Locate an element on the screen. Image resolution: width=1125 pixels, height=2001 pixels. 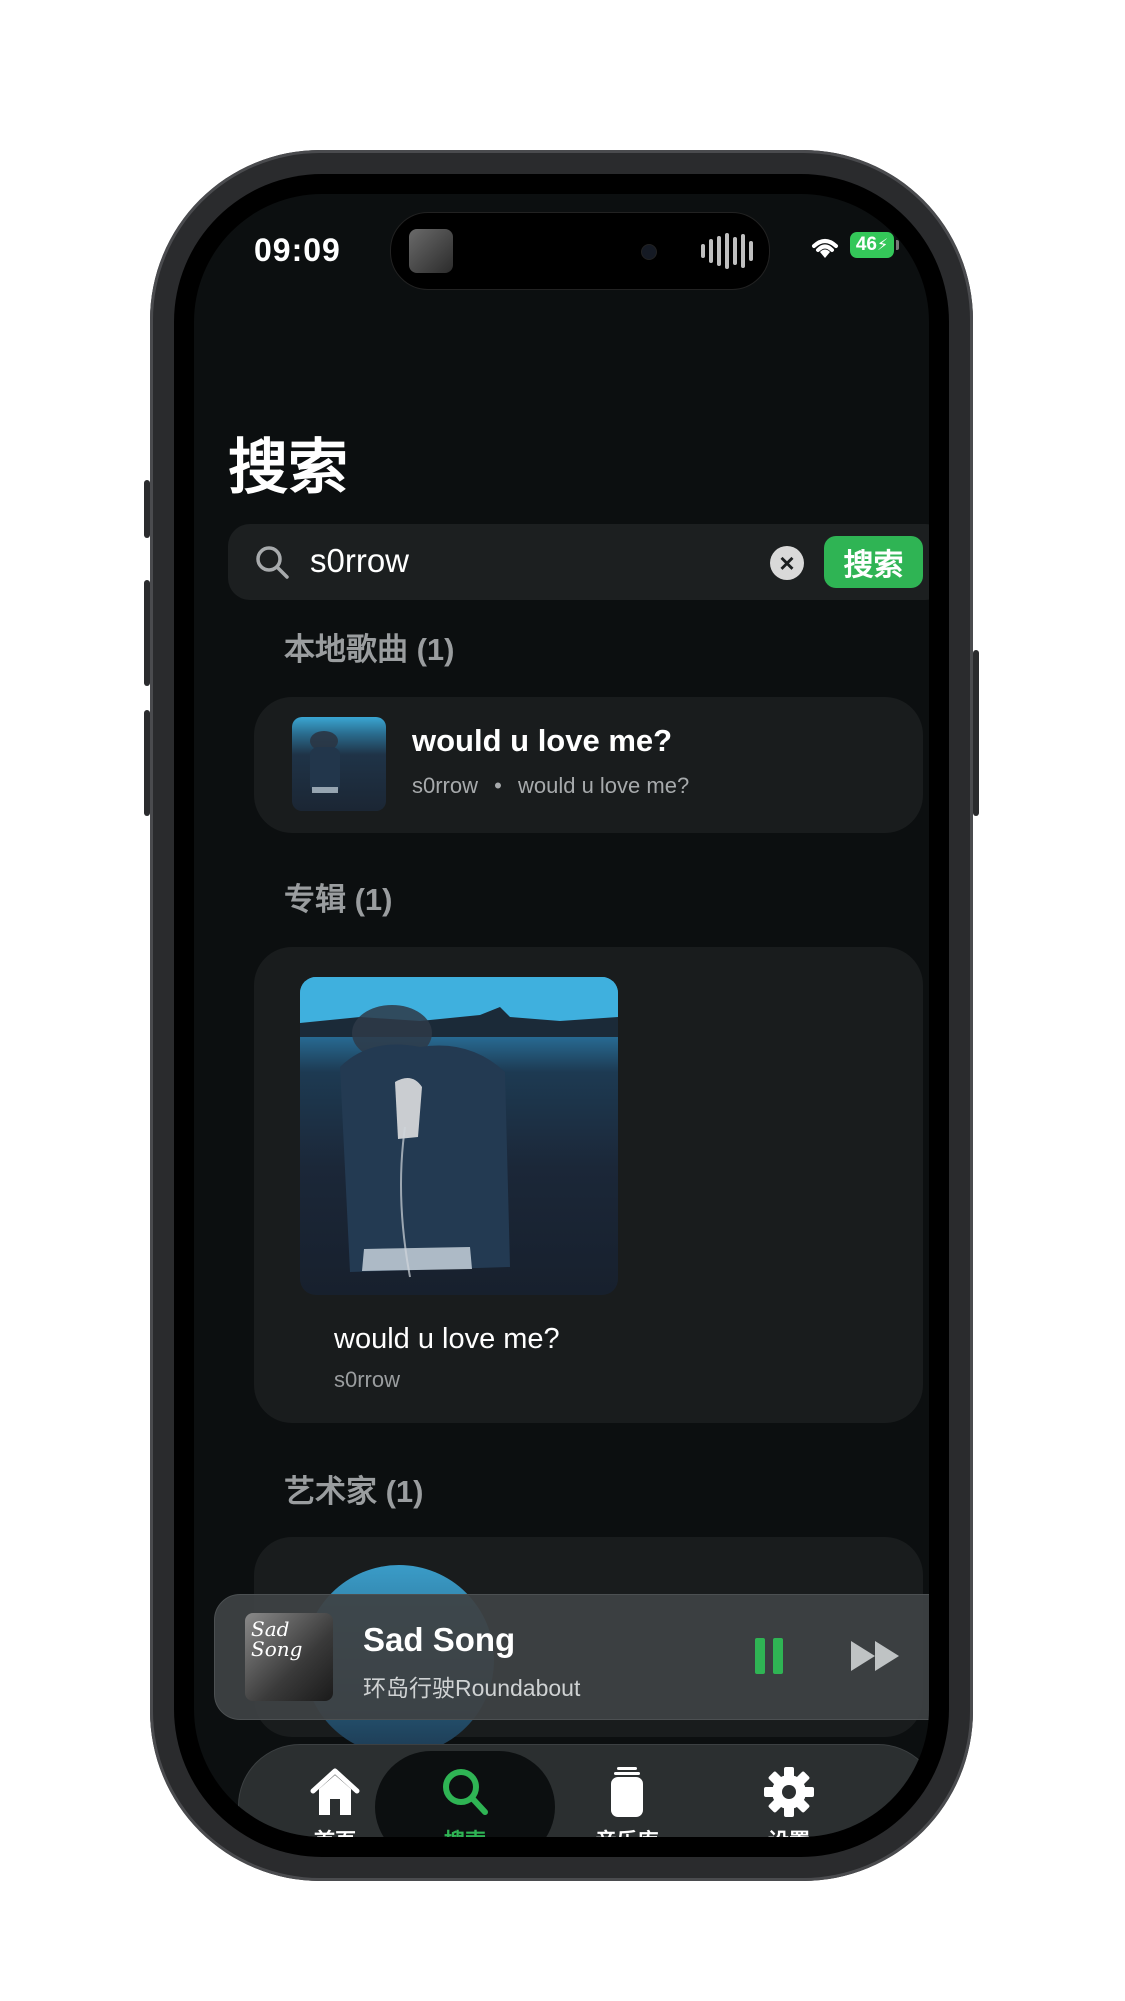
mini-player: Sad Song Sad Song 环岛行驶Roundabout is located at coordinates (571, 1657).